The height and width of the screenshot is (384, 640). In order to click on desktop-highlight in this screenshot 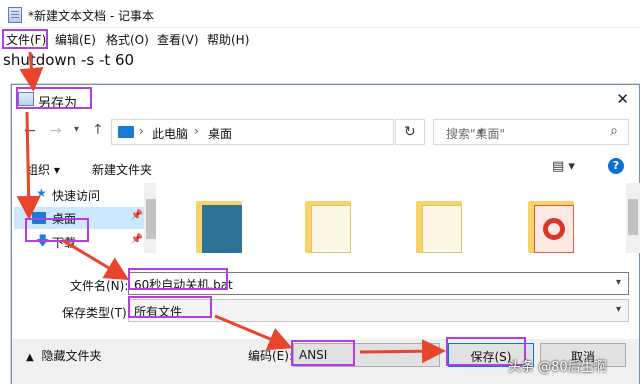, I will do `click(57, 230)`.